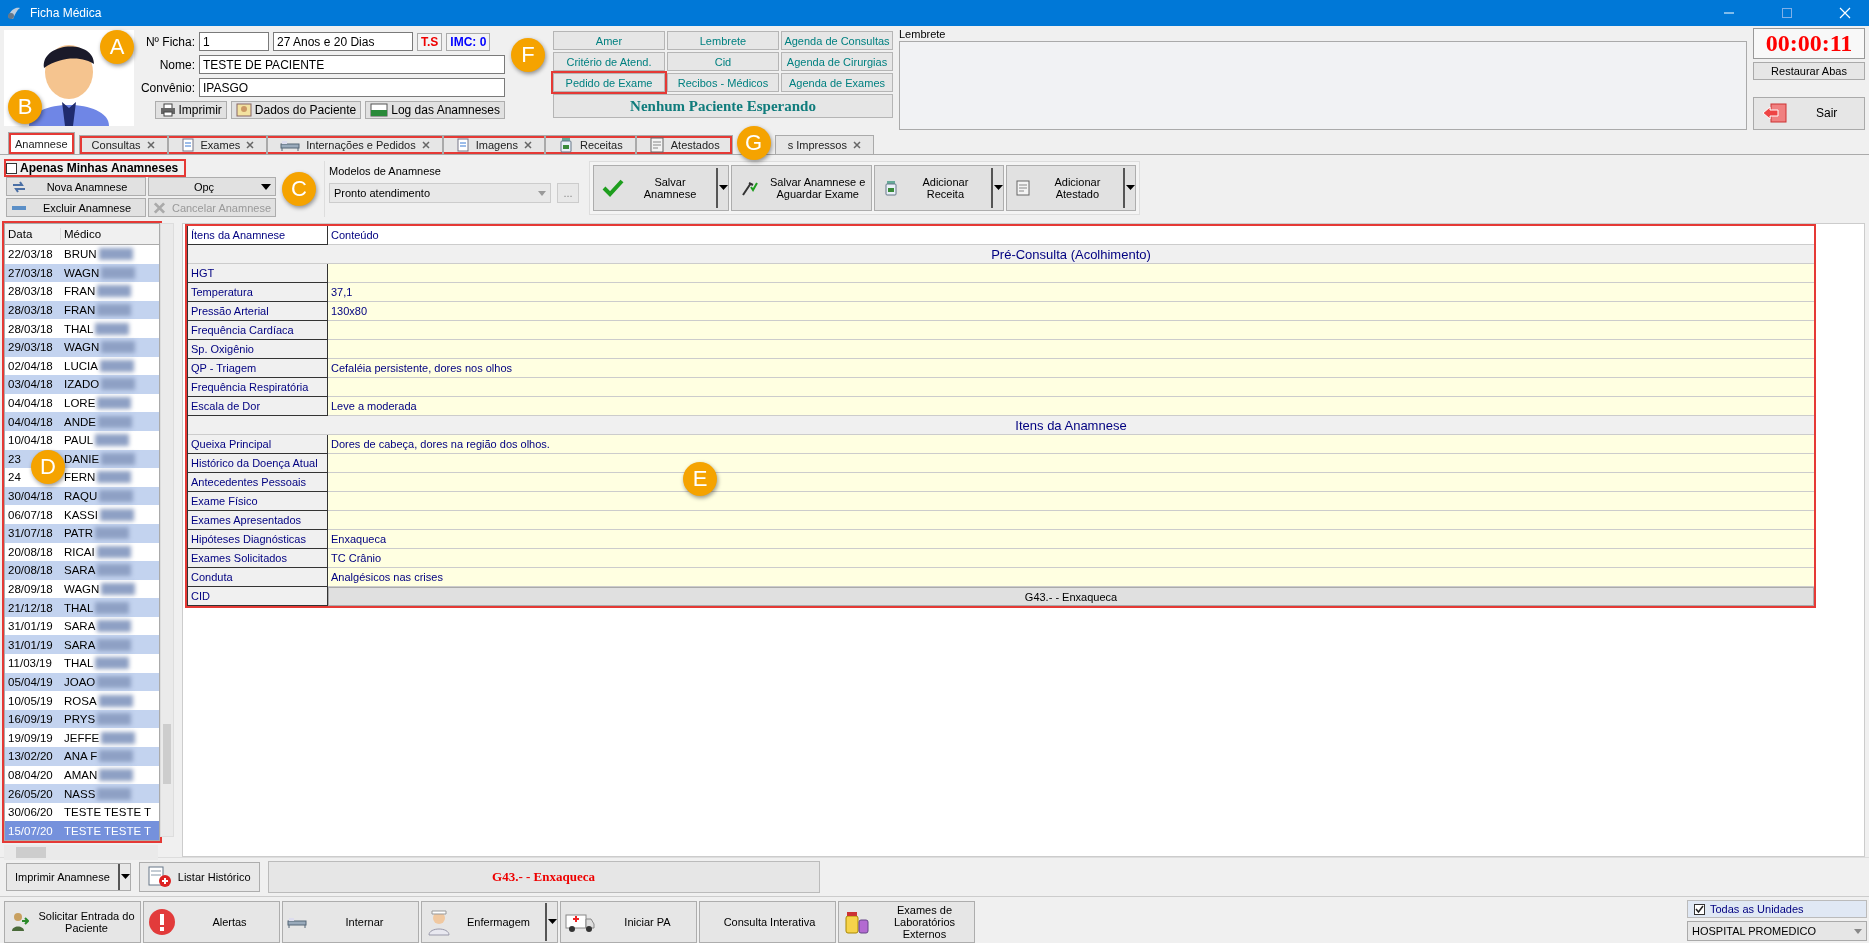 This screenshot has height=943, width=1869. What do you see at coordinates (1071, 292) in the screenshot?
I see `value-cell: 37,1` at bounding box center [1071, 292].